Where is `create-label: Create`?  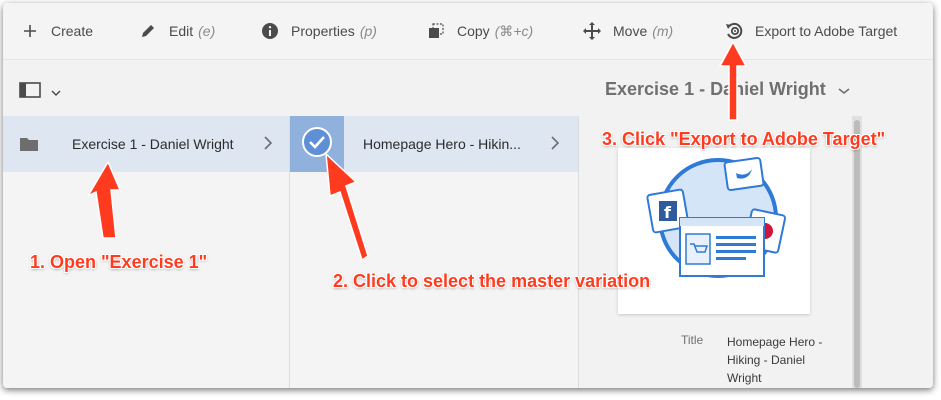
create-label: Create is located at coordinates (72, 31).